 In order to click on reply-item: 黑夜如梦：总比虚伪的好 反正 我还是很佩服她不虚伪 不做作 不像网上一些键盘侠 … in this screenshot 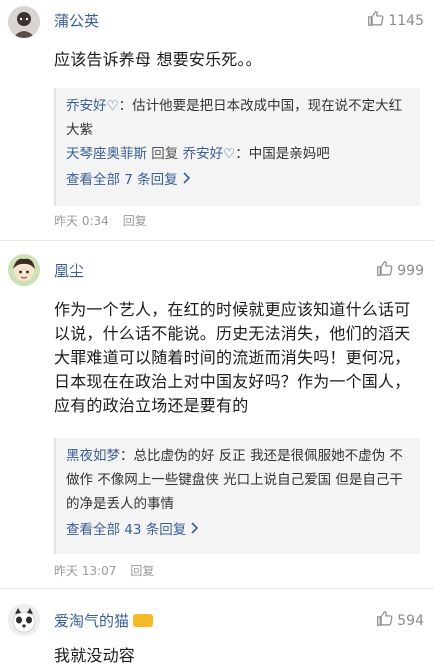, I will do `click(234, 480)`.